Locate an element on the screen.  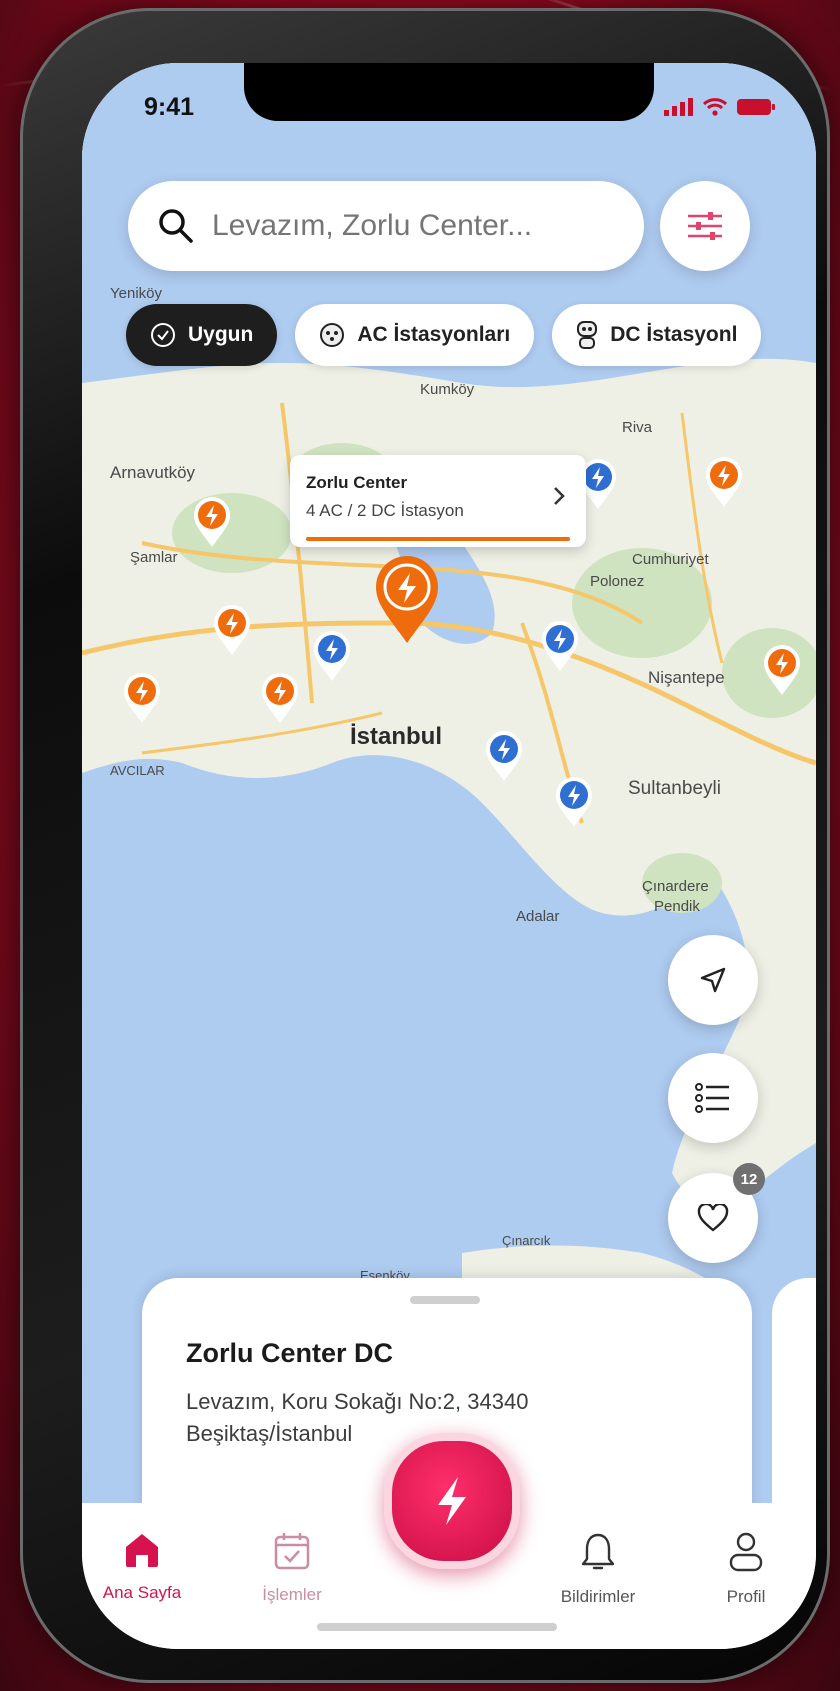
map-label: Nişantepe is located at coordinates (686, 677).